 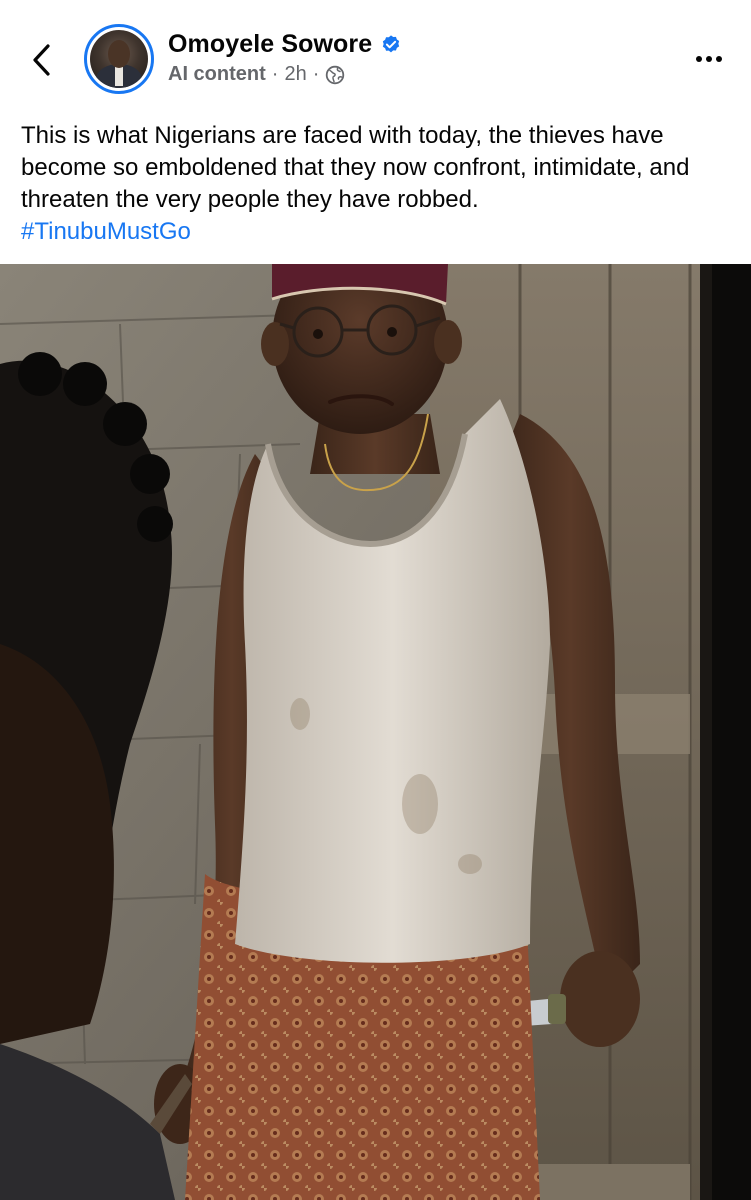 I want to click on author-name-row: Omoyele Sowore, so click(x=285, y=44).